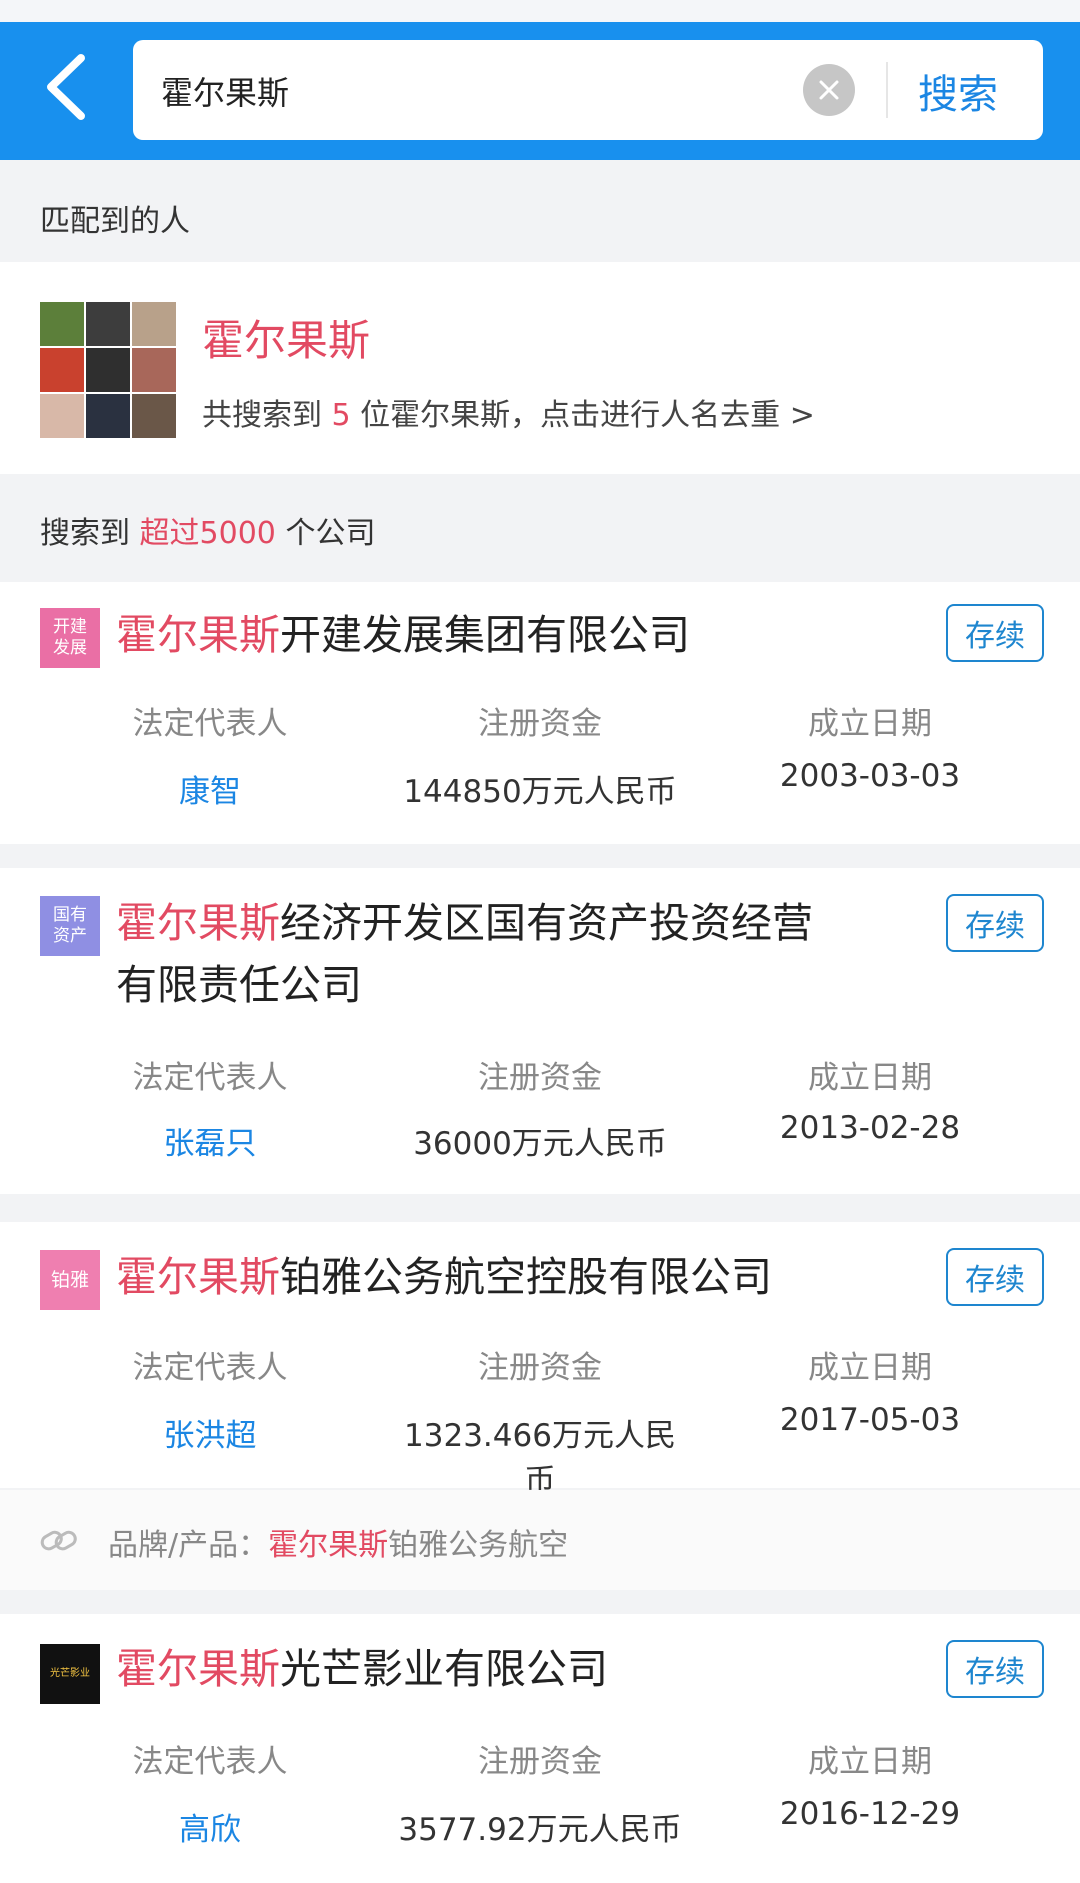 The image size is (1080, 1883). I want to click on clear-search-button, so click(829, 90).